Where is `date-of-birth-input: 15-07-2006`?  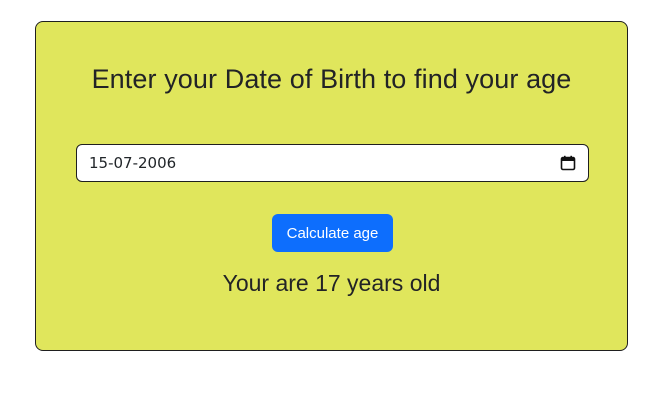 date-of-birth-input: 15-07-2006 is located at coordinates (332, 163).